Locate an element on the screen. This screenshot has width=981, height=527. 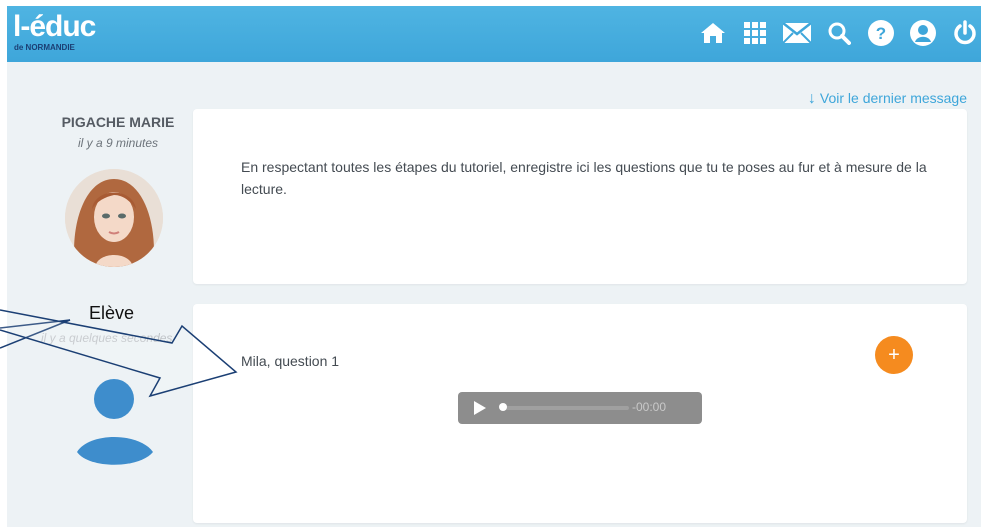
last-message-link-label: Voir le dernier message is located at coordinates (893, 98).